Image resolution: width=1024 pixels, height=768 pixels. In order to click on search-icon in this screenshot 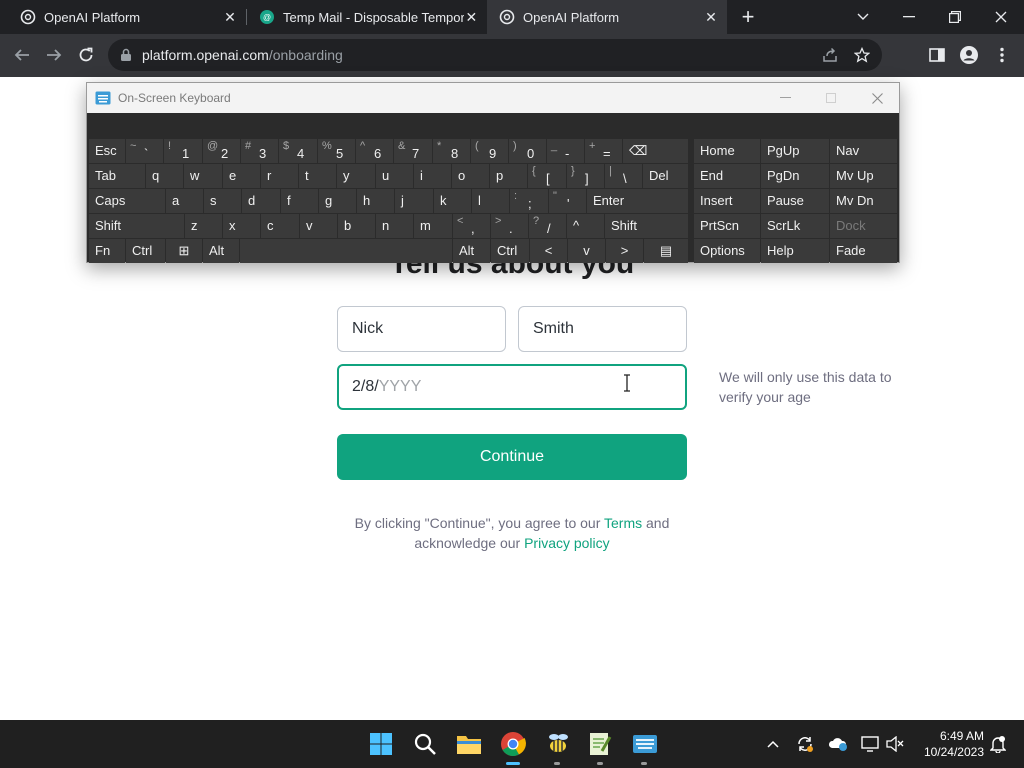, I will do `click(425, 744)`.